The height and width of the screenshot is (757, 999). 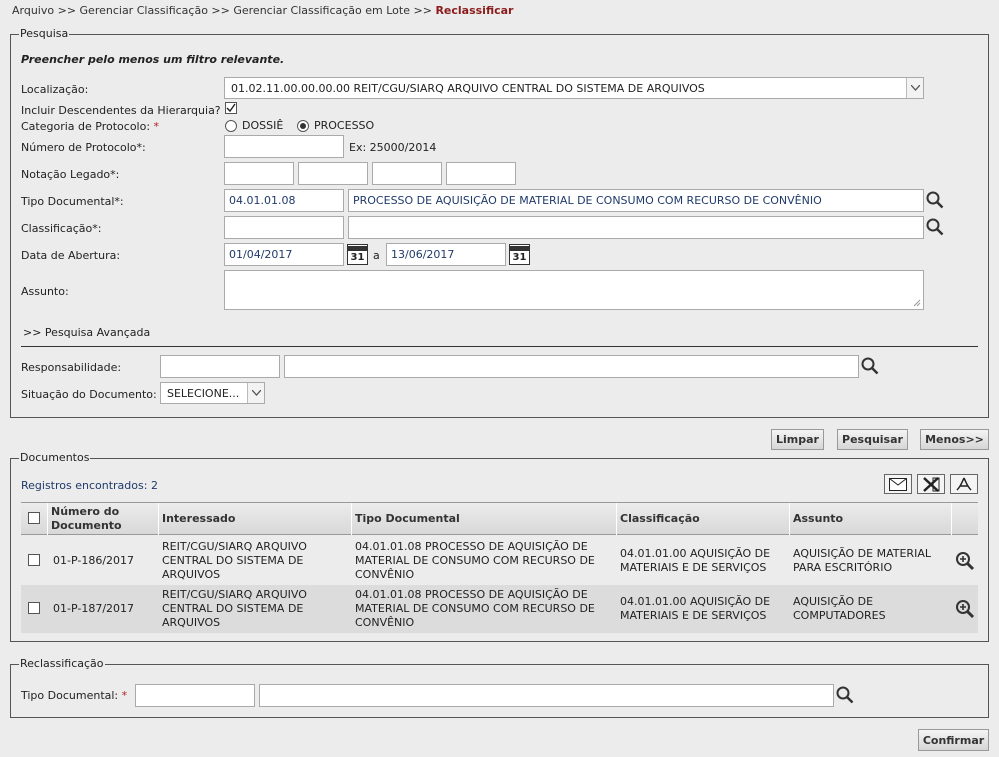 I want to click on radio-dossie, so click(x=231, y=126).